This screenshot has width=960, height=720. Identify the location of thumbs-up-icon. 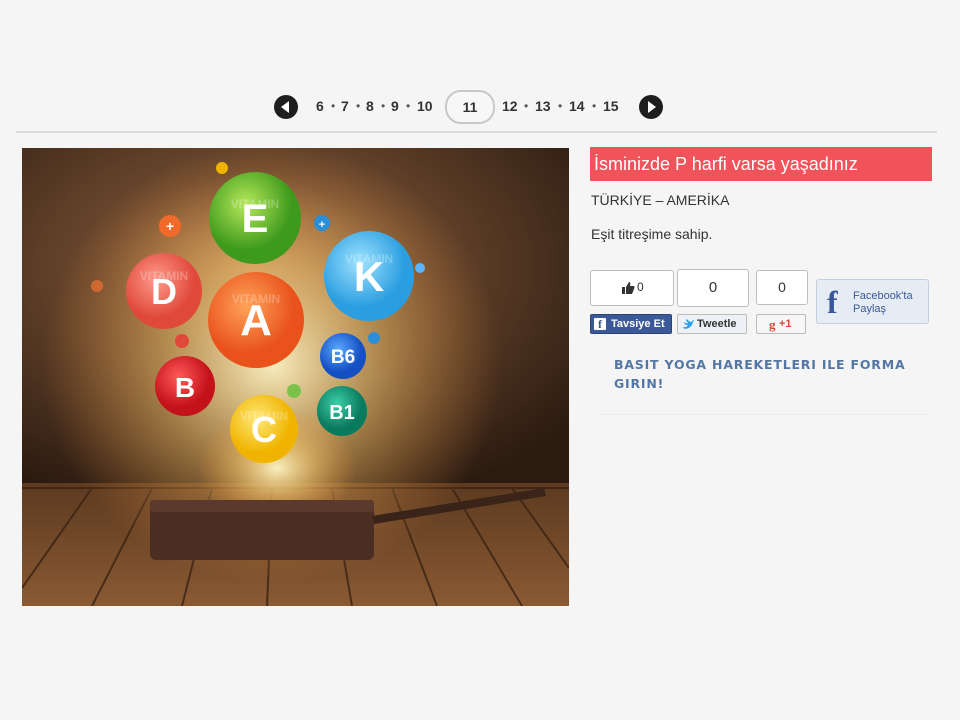
(628, 288).